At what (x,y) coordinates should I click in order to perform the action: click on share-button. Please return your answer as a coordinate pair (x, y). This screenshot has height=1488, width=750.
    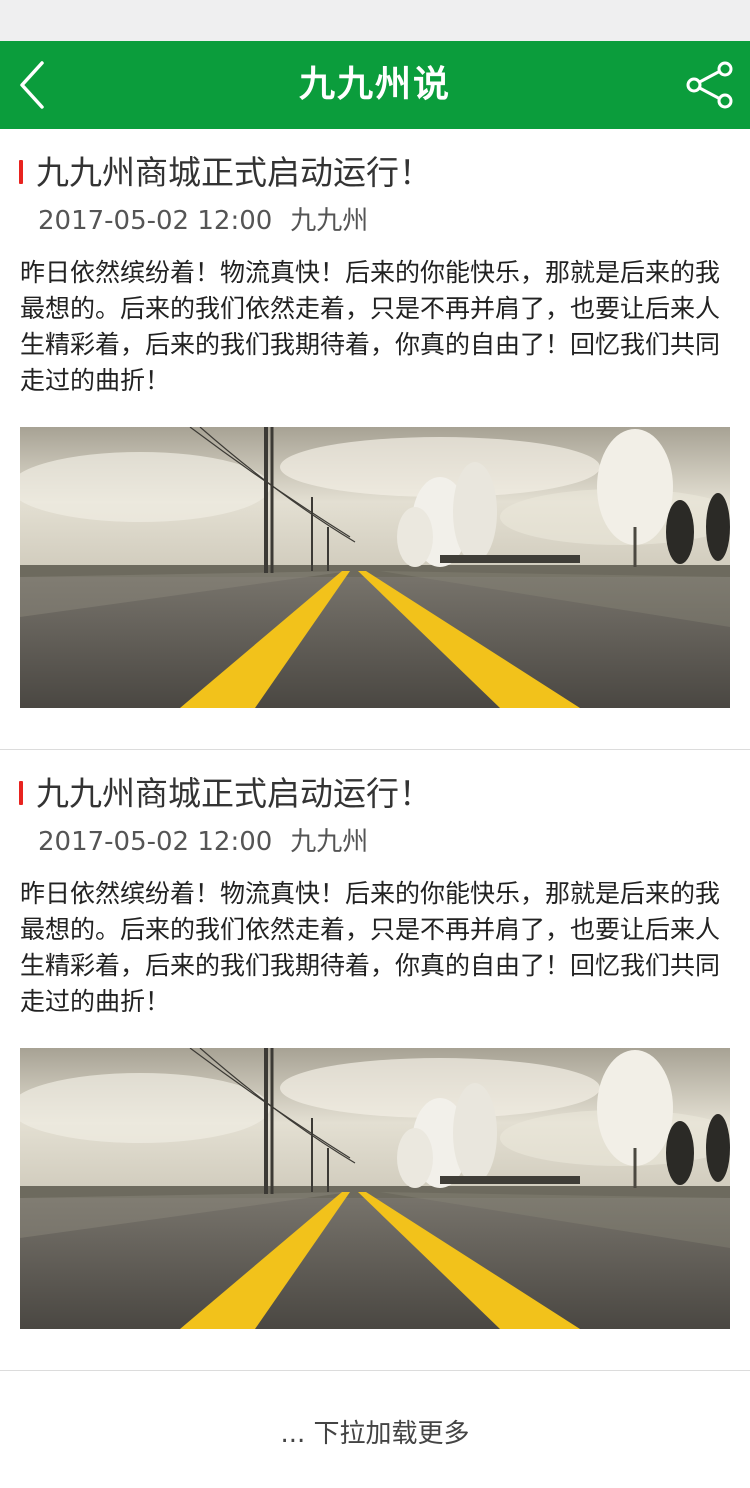
    Looking at the image, I should click on (710, 85).